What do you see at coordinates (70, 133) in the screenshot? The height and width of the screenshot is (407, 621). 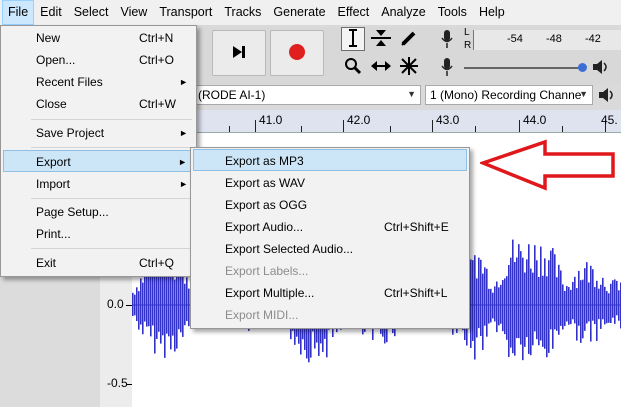 I see `menu-item-label: Save Project` at bounding box center [70, 133].